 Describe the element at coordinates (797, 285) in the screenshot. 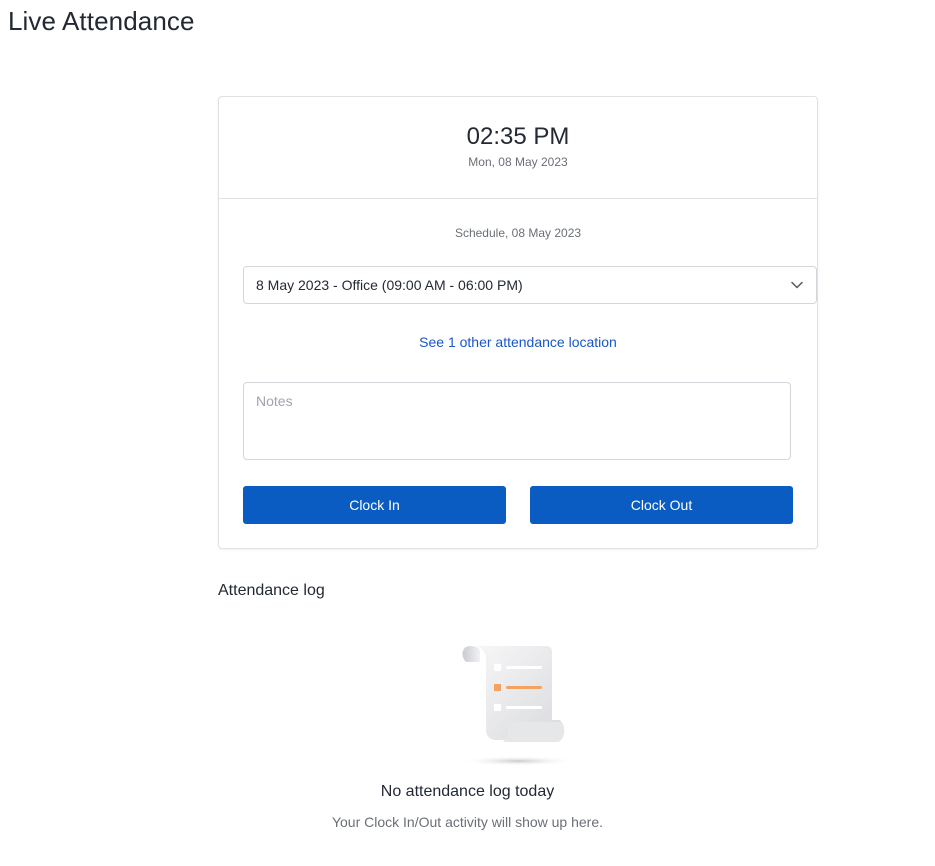

I see `chevron-down-icon` at that location.